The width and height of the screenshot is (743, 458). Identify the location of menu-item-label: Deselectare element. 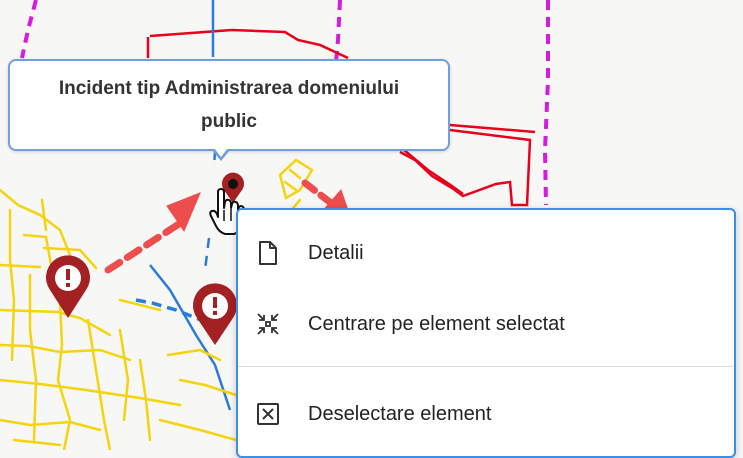
(400, 413).